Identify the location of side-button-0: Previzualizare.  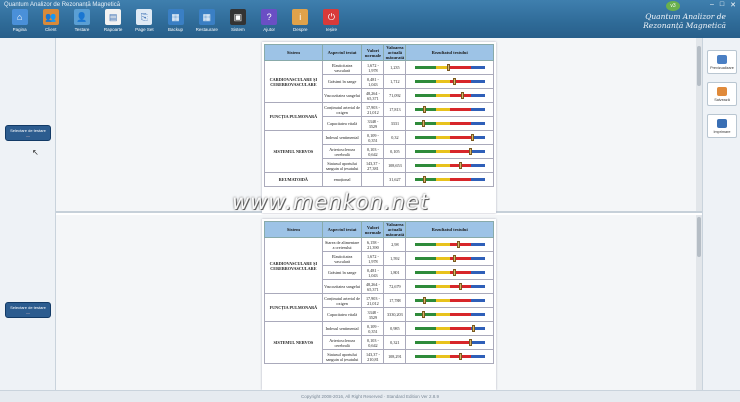
(722, 62).